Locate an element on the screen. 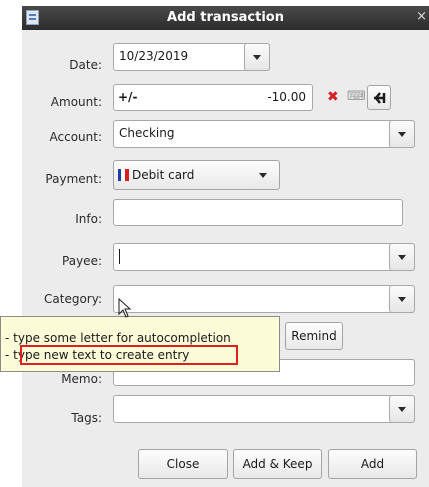  account-label: Account: is located at coordinates (76, 137).